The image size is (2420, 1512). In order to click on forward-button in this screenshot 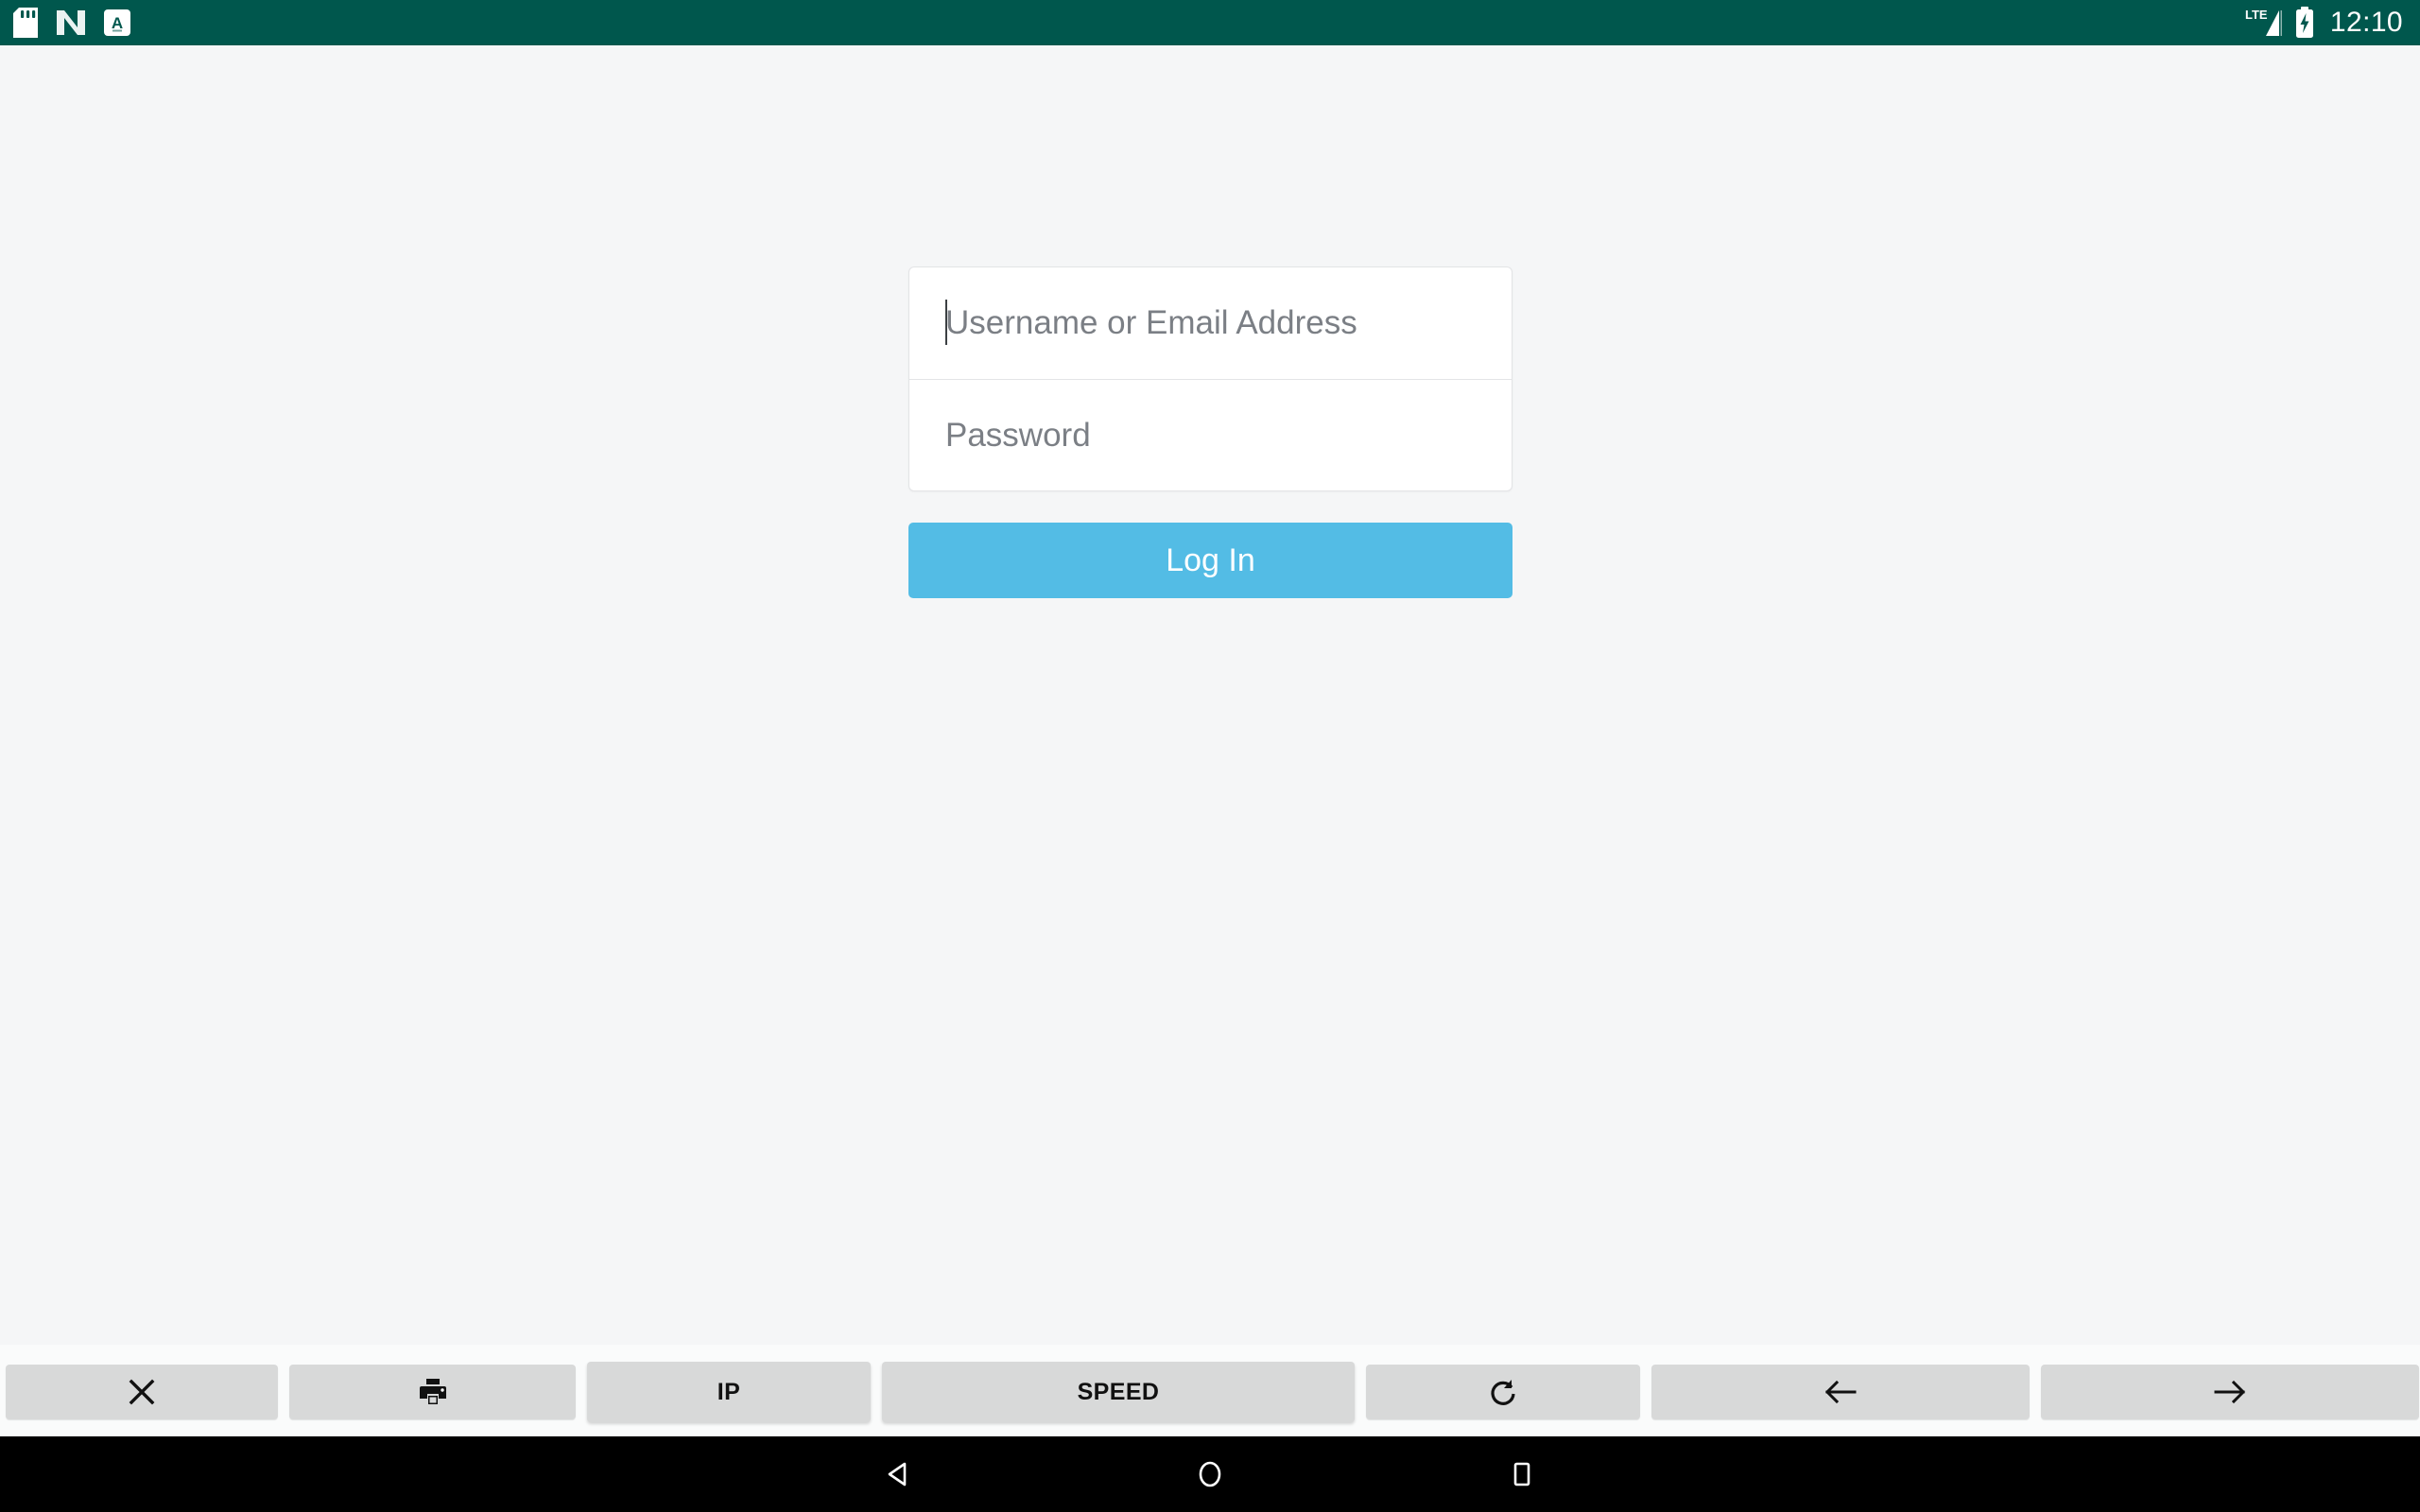, I will do `click(2230, 1392)`.